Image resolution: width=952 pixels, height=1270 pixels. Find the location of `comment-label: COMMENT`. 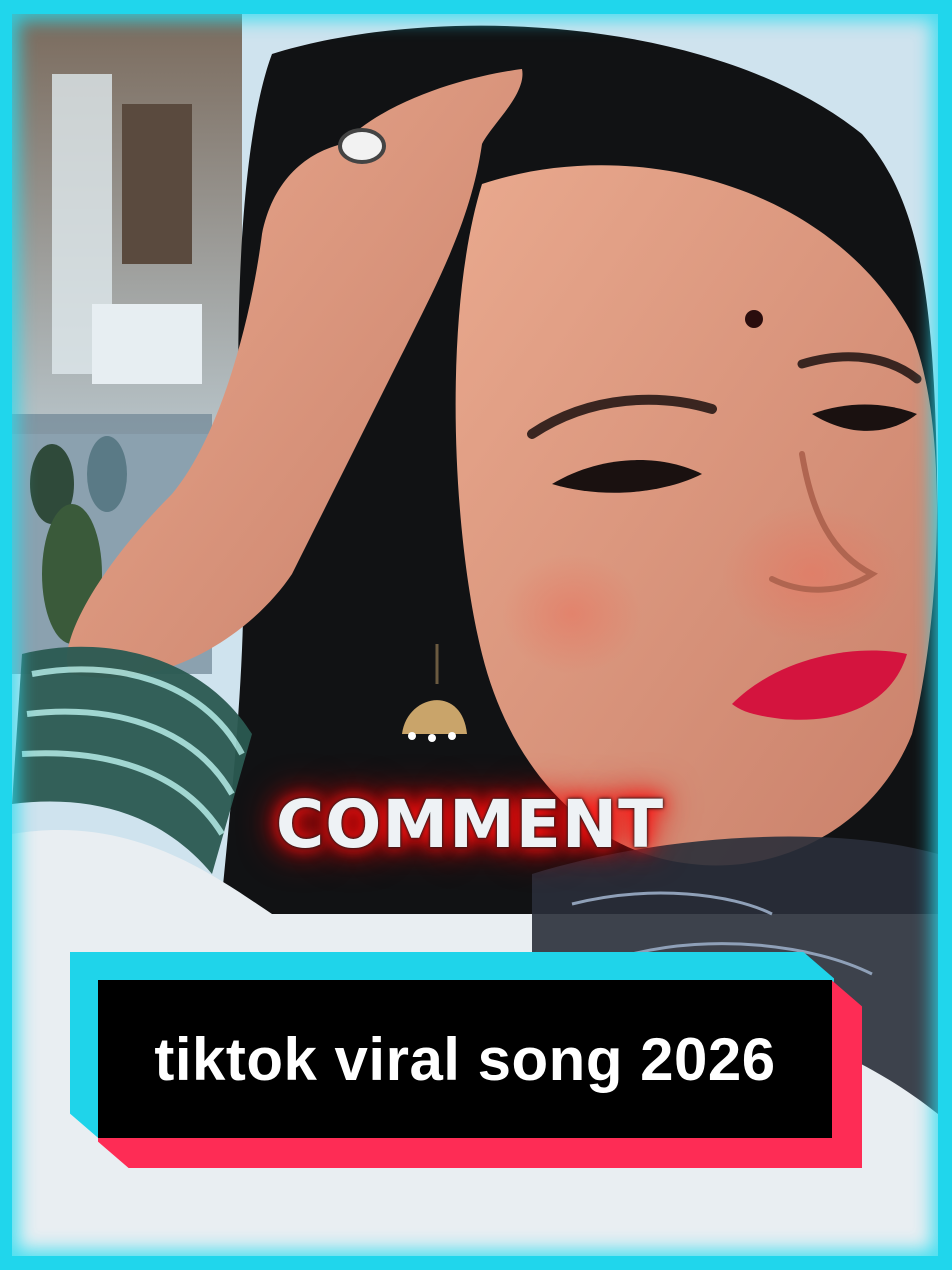

comment-label: COMMENT is located at coordinates (470, 824).